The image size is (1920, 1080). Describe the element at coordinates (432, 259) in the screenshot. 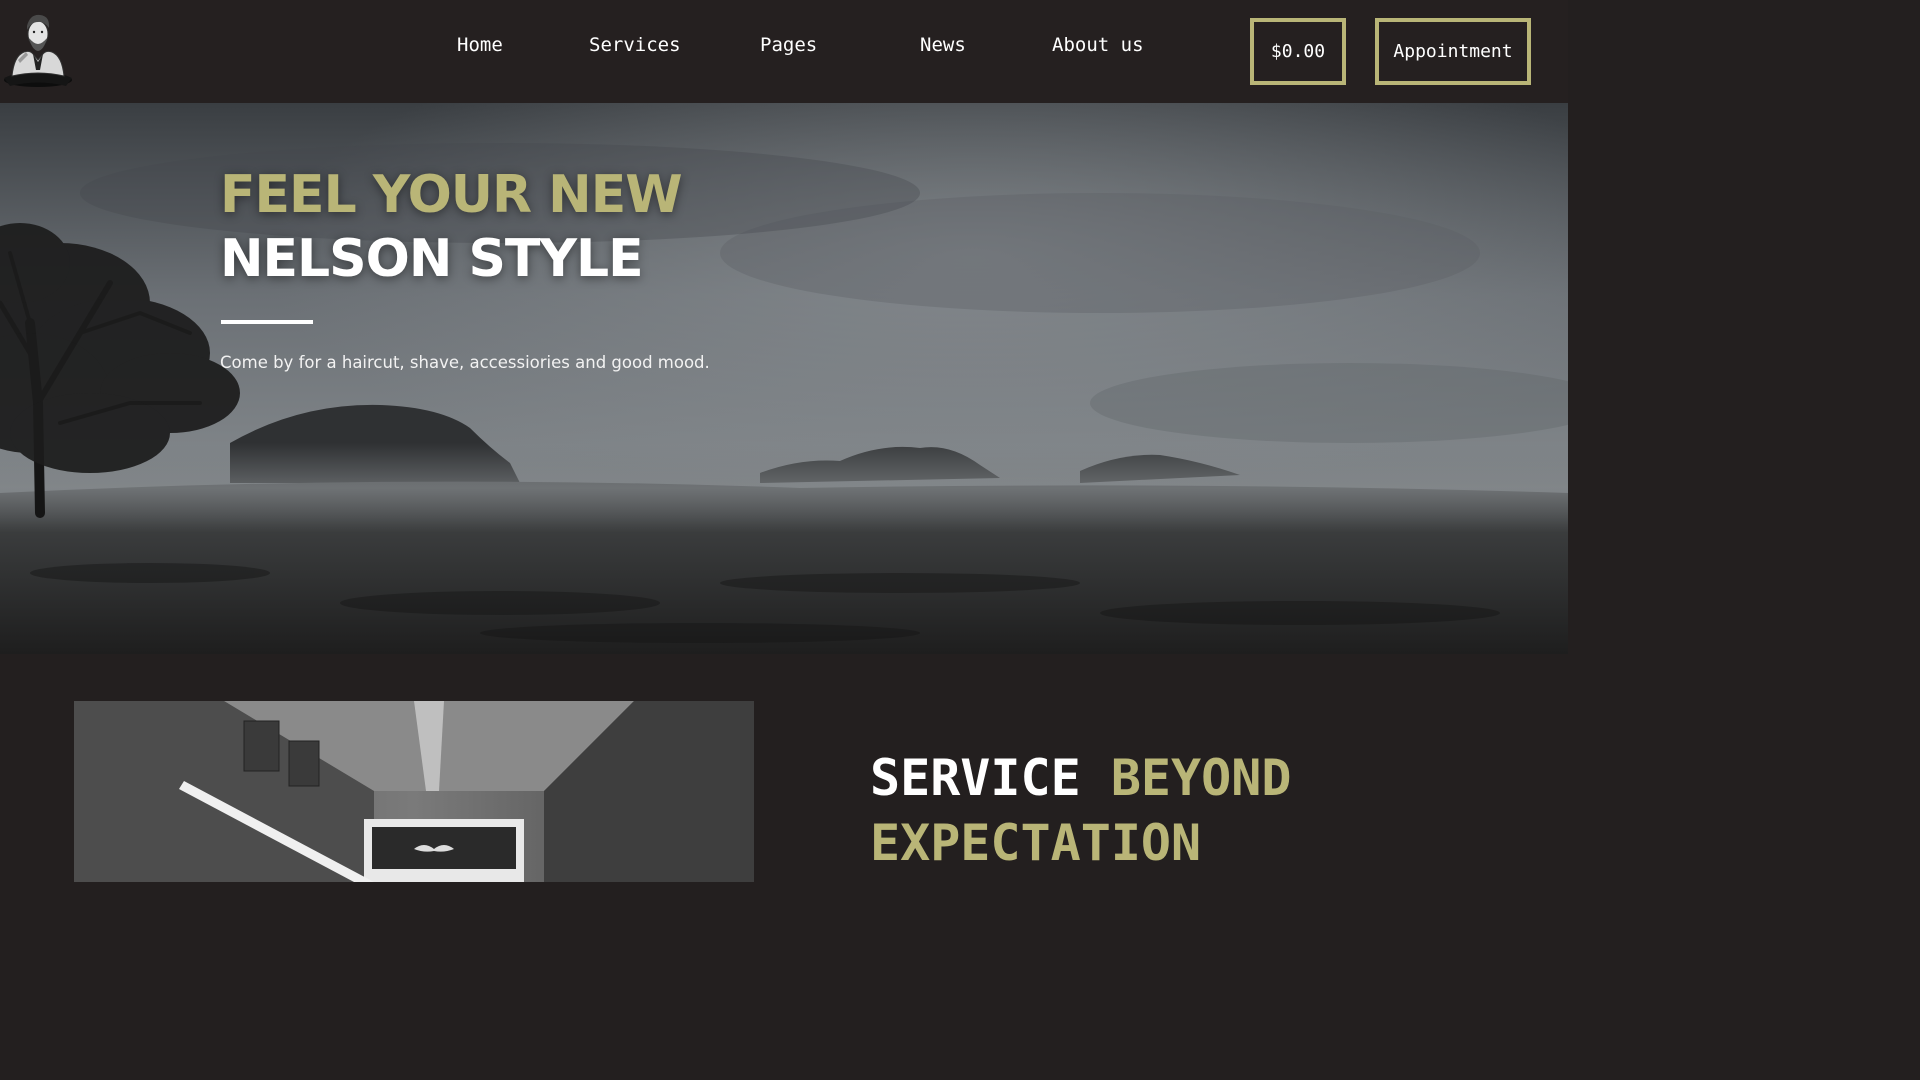

I see `hero-title-line2: NELSON STYLE` at that location.